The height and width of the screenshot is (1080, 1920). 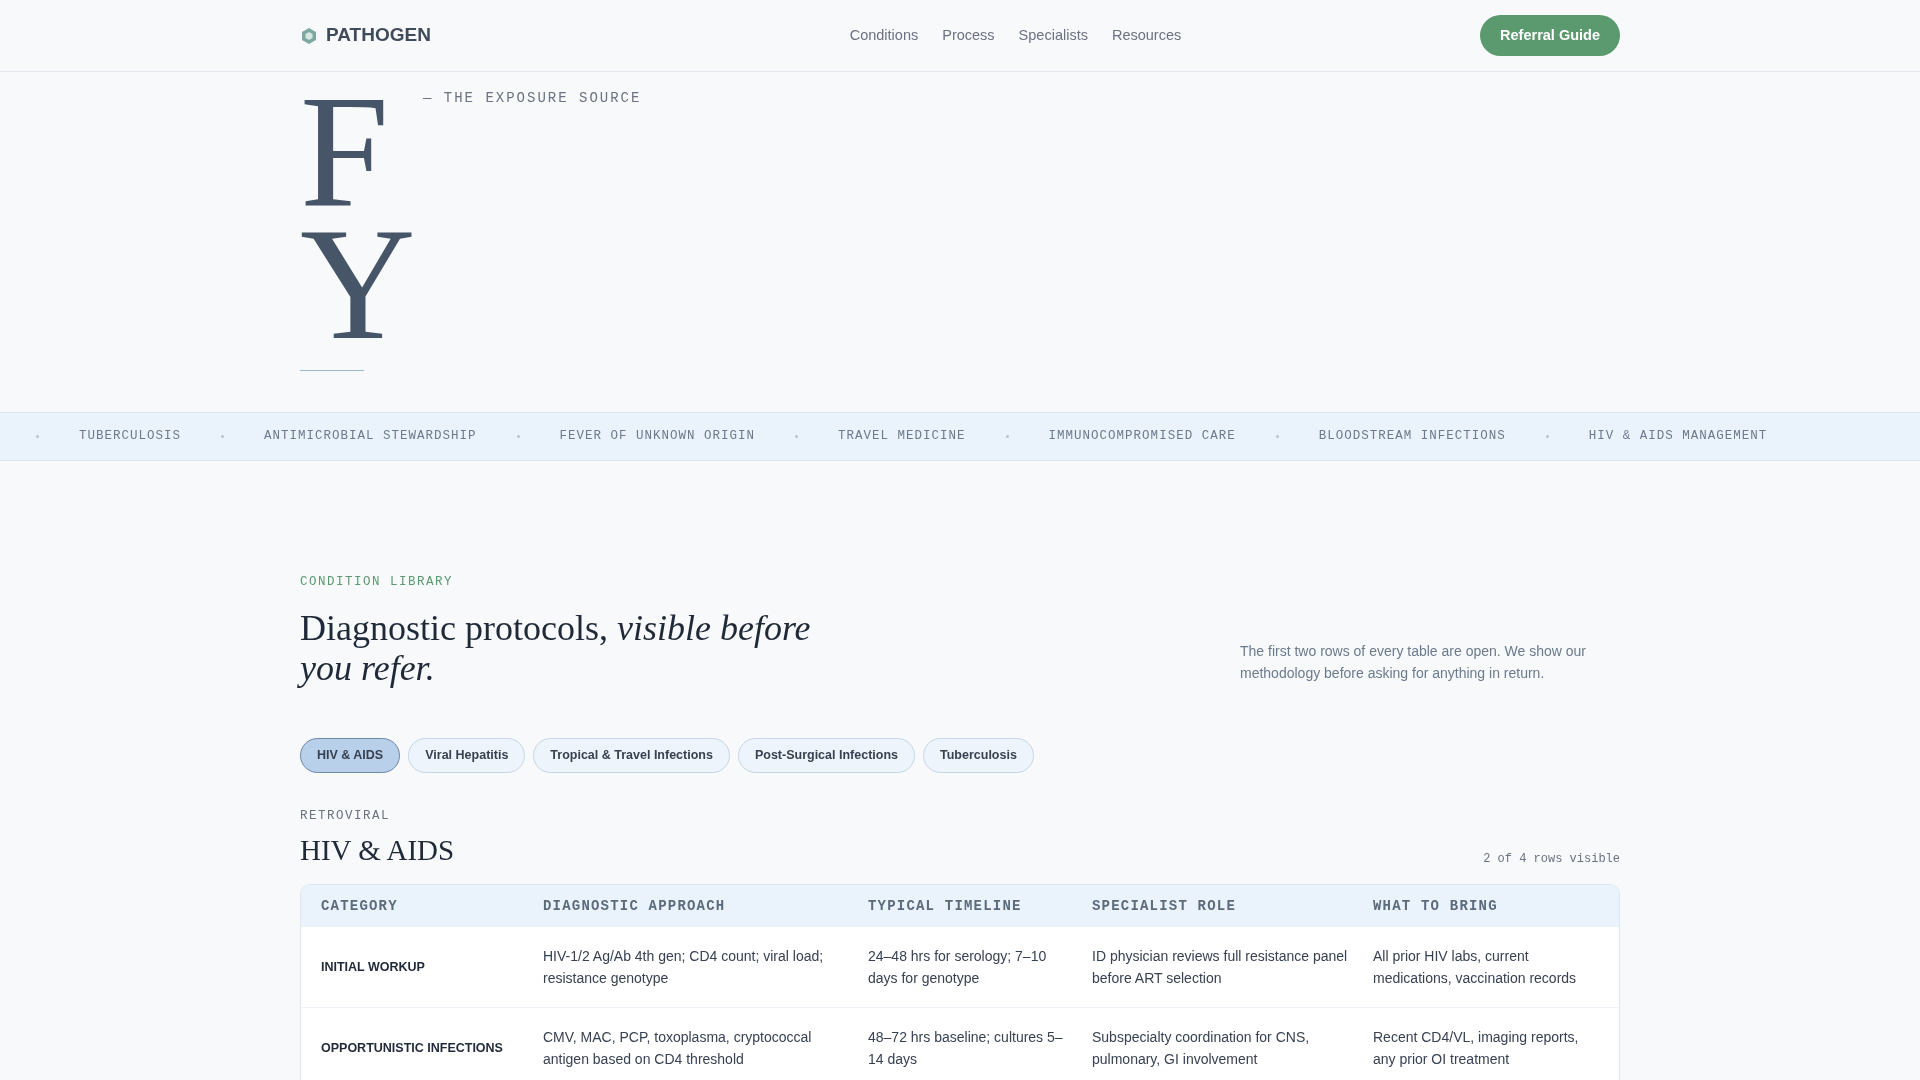 I want to click on condition-tab: Post-Surgical Infections, so click(x=826, y=755).